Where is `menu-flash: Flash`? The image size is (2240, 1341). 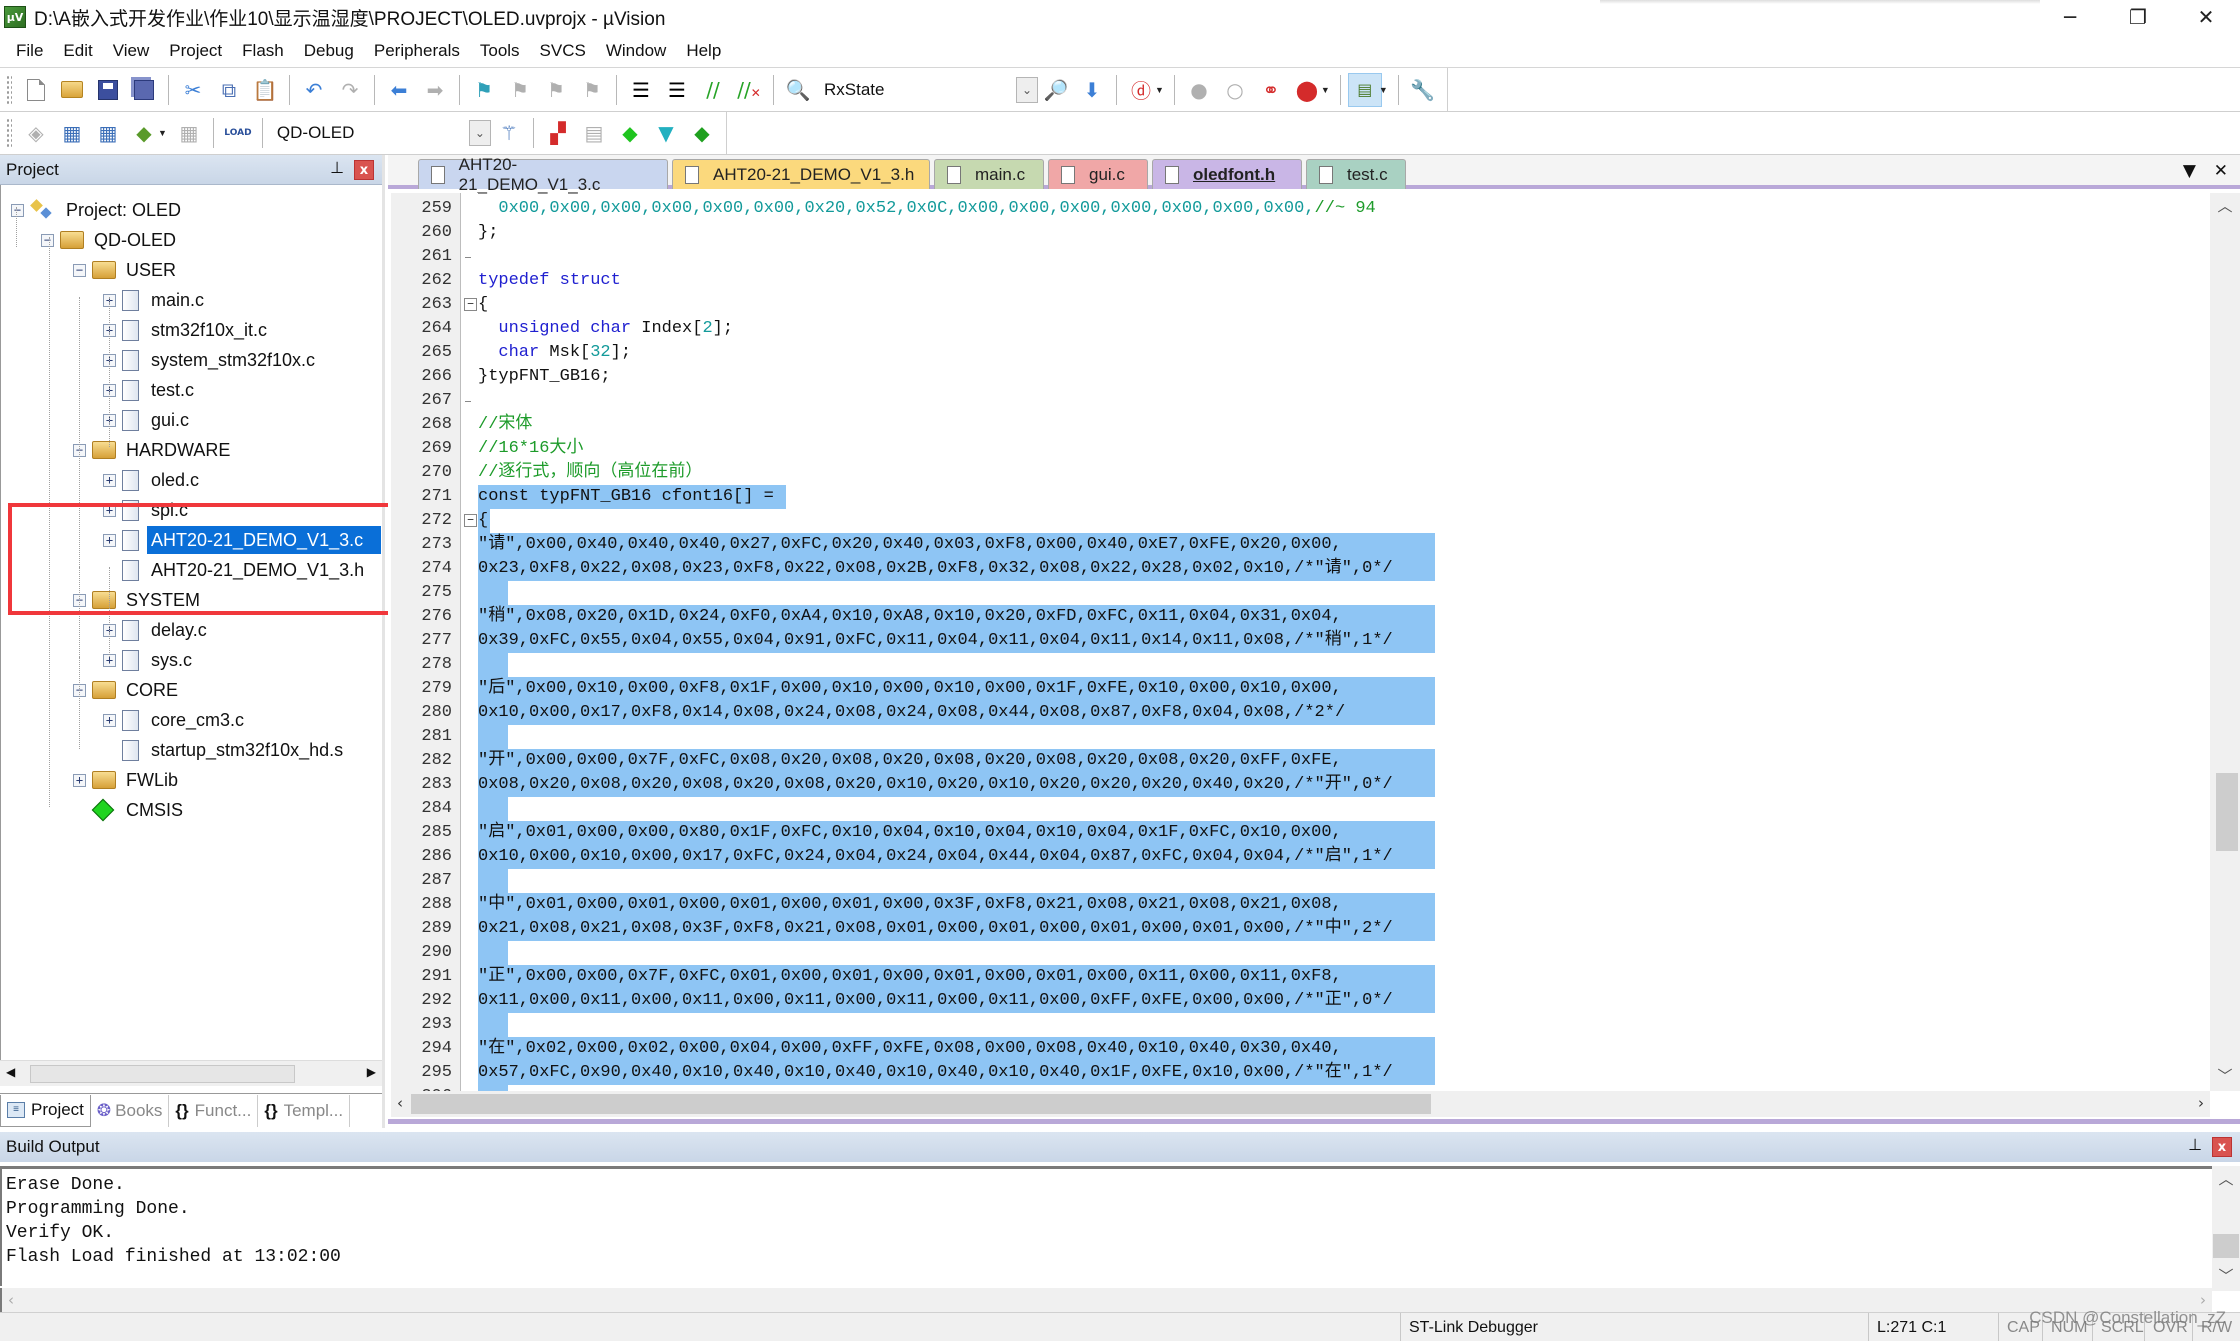 menu-flash: Flash is located at coordinates (263, 51).